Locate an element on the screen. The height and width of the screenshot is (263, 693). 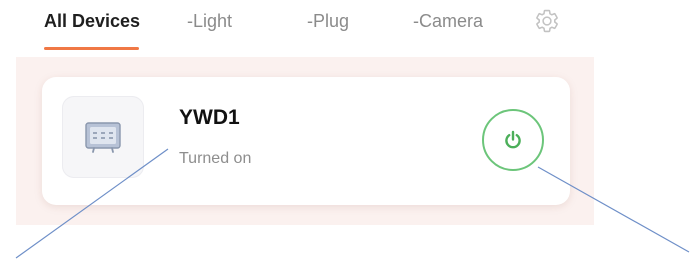
device-panel-icon is located at coordinates (103, 137).